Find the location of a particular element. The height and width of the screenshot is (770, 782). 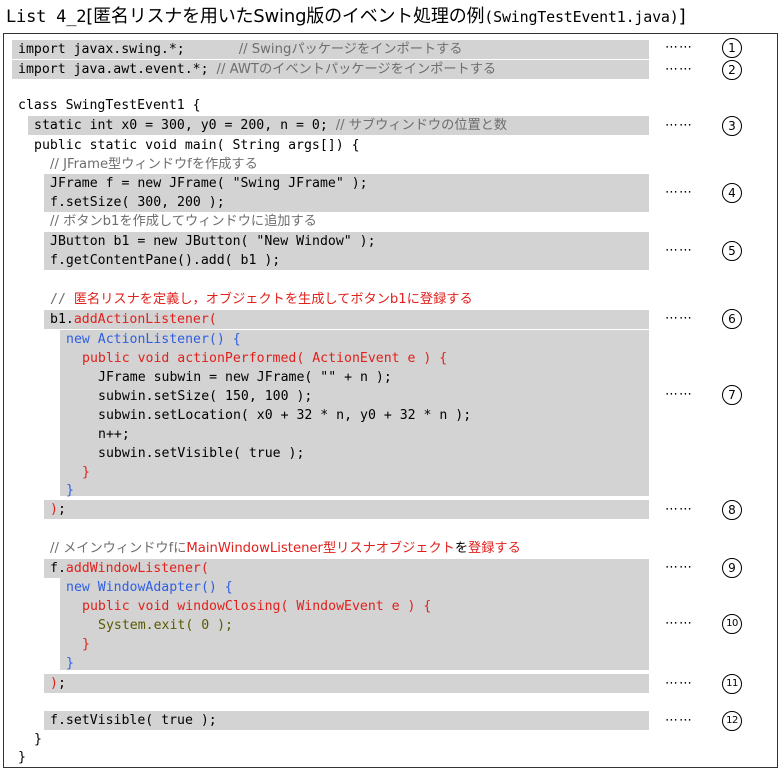

marker-5-icon: 5 is located at coordinates (732, 251).